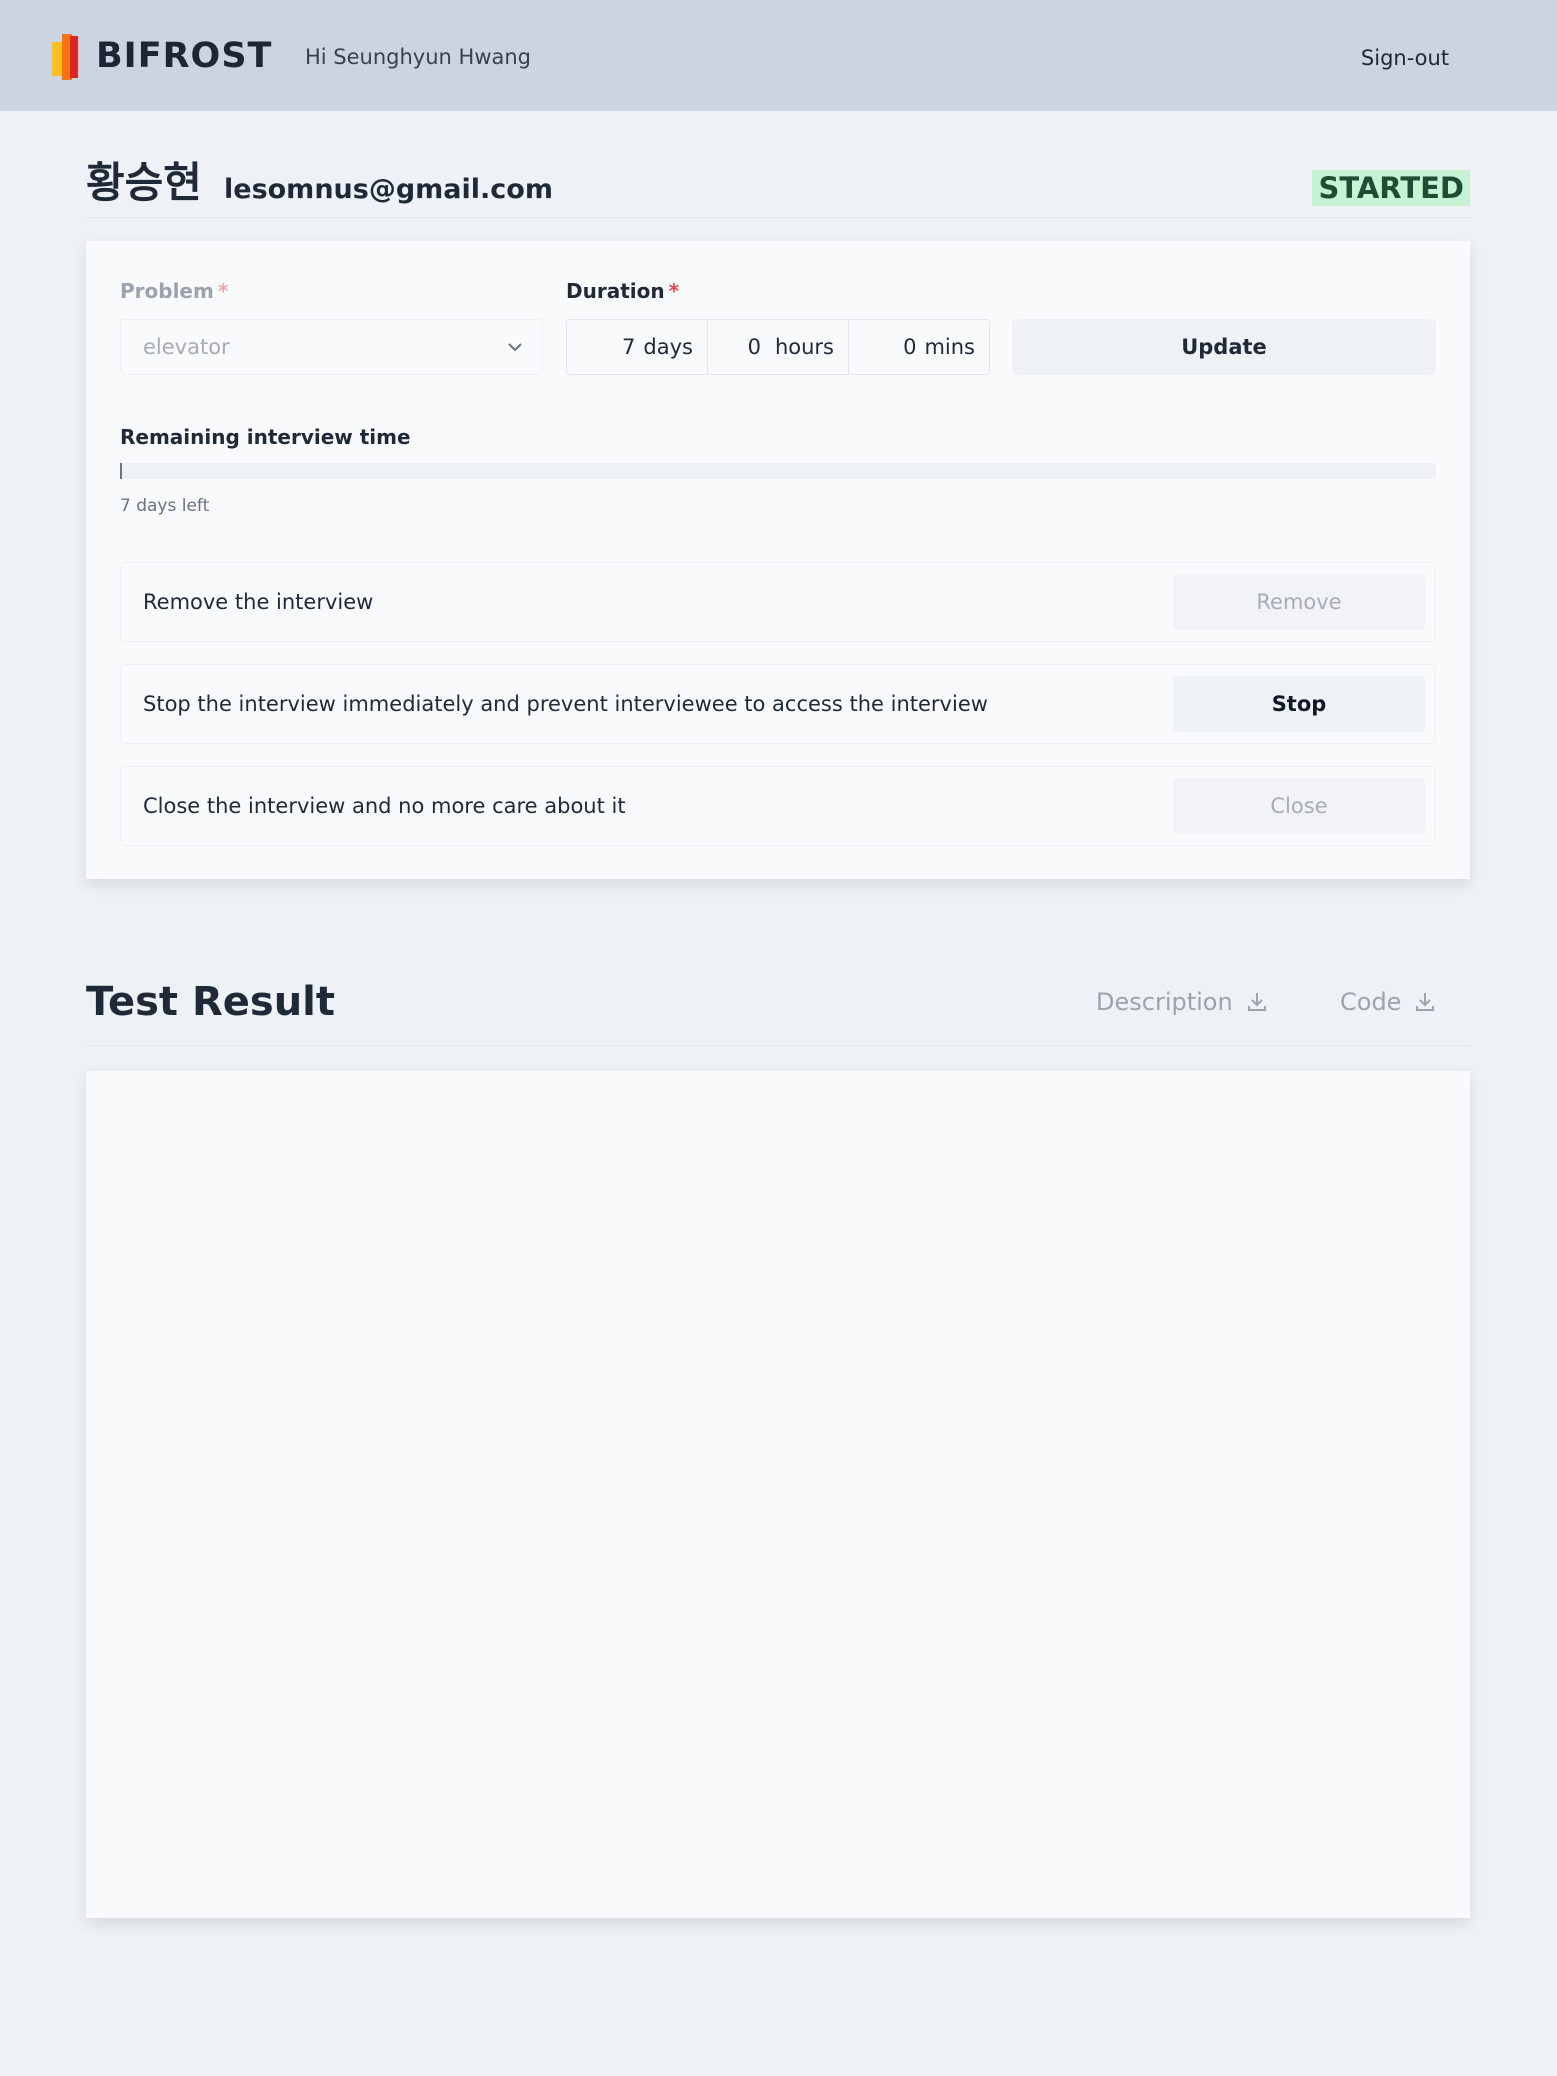  I want to click on top-bar: BIFROST Hi Seunghyun Hwang Sign-out, so click(778, 55).